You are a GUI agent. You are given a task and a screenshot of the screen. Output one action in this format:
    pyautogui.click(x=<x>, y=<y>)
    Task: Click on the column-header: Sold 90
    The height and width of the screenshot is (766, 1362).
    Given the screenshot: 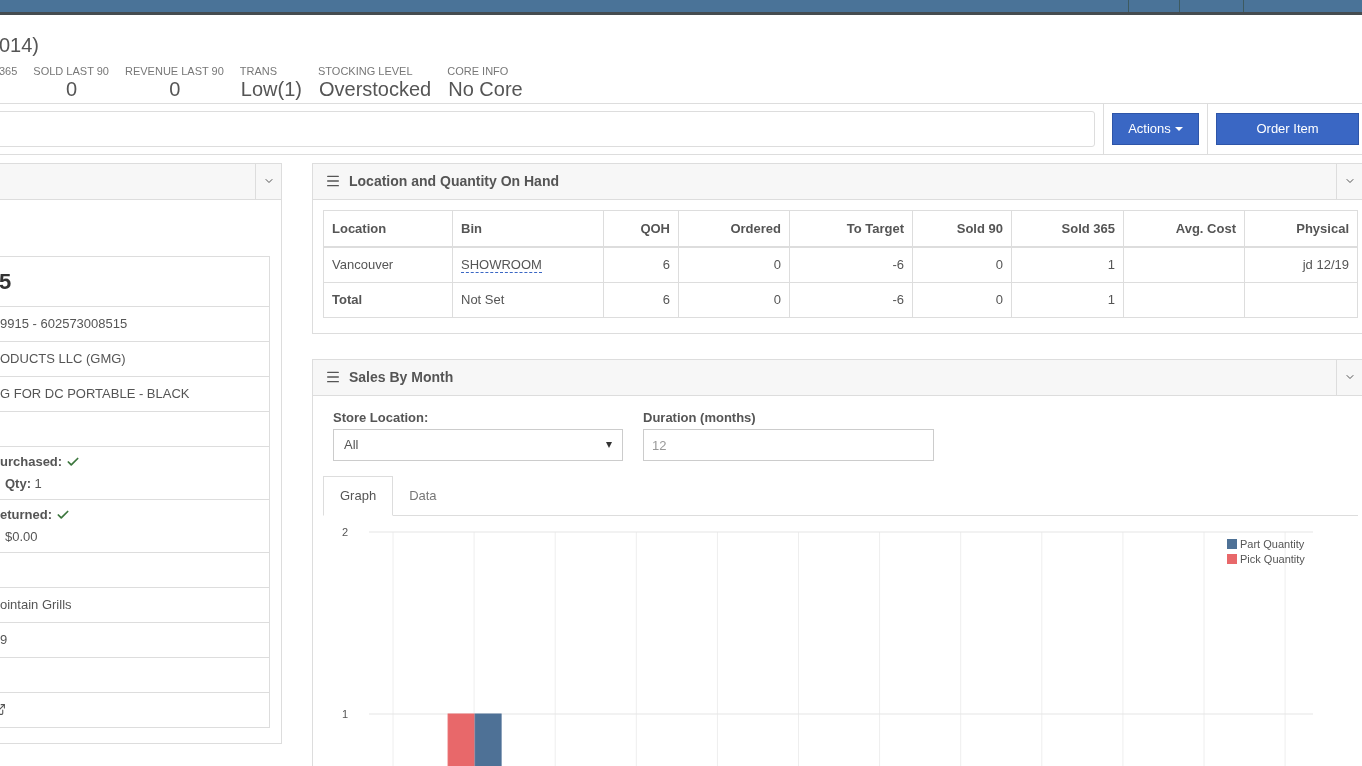 What is the action you would take?
    pyautogui.click(x=962, y=228)
    